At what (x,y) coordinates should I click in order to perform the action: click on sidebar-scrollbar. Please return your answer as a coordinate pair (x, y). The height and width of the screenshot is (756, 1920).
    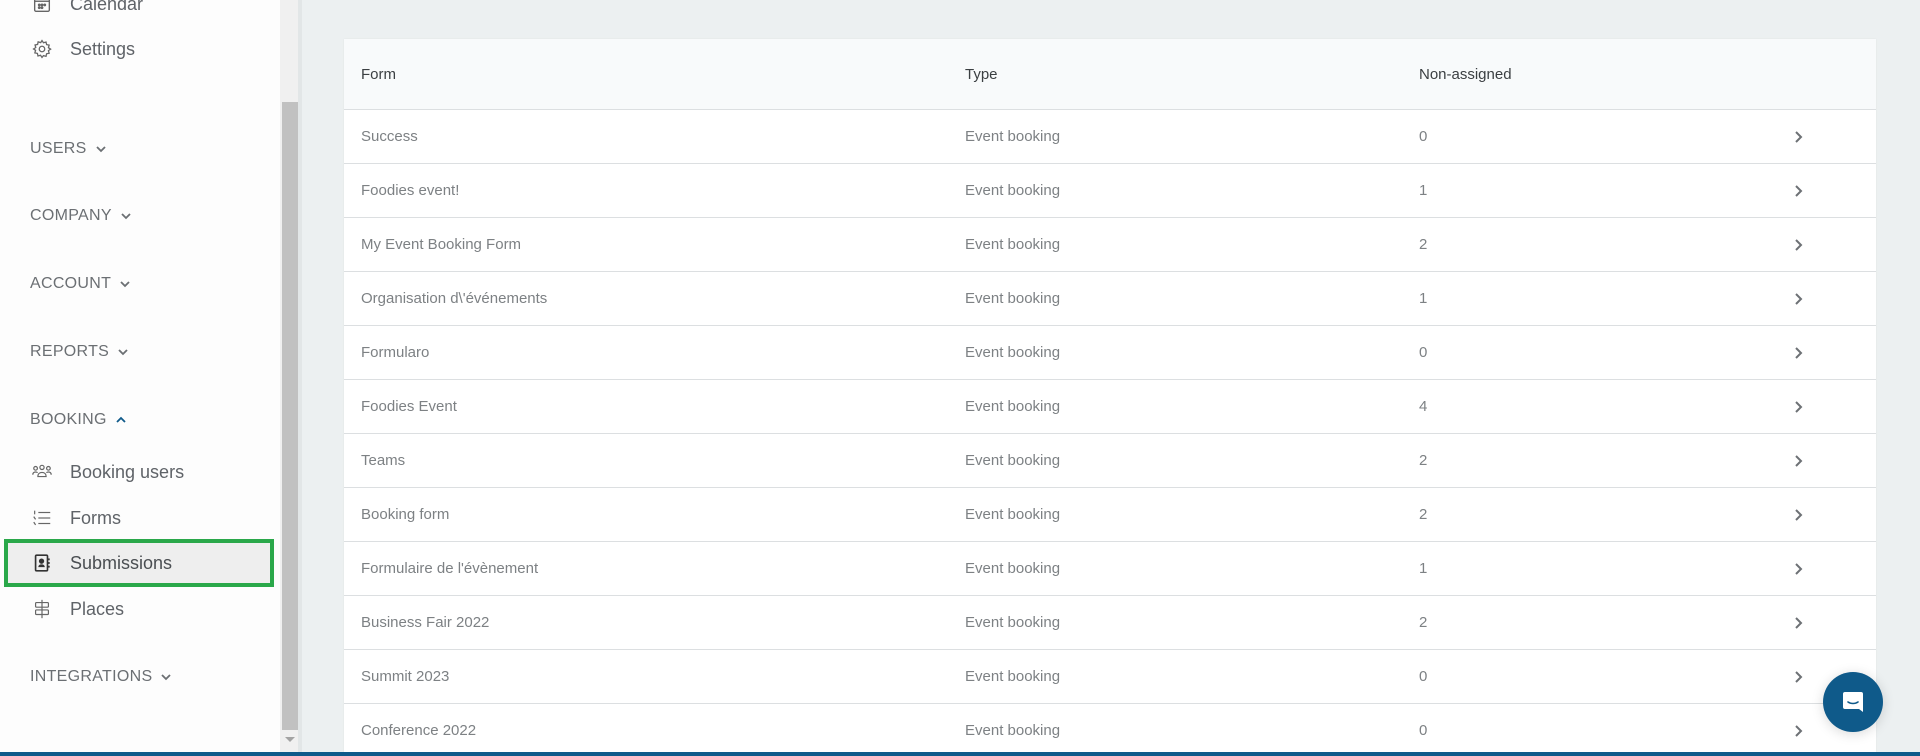
    Looking at the image, I should click on (289, 376).